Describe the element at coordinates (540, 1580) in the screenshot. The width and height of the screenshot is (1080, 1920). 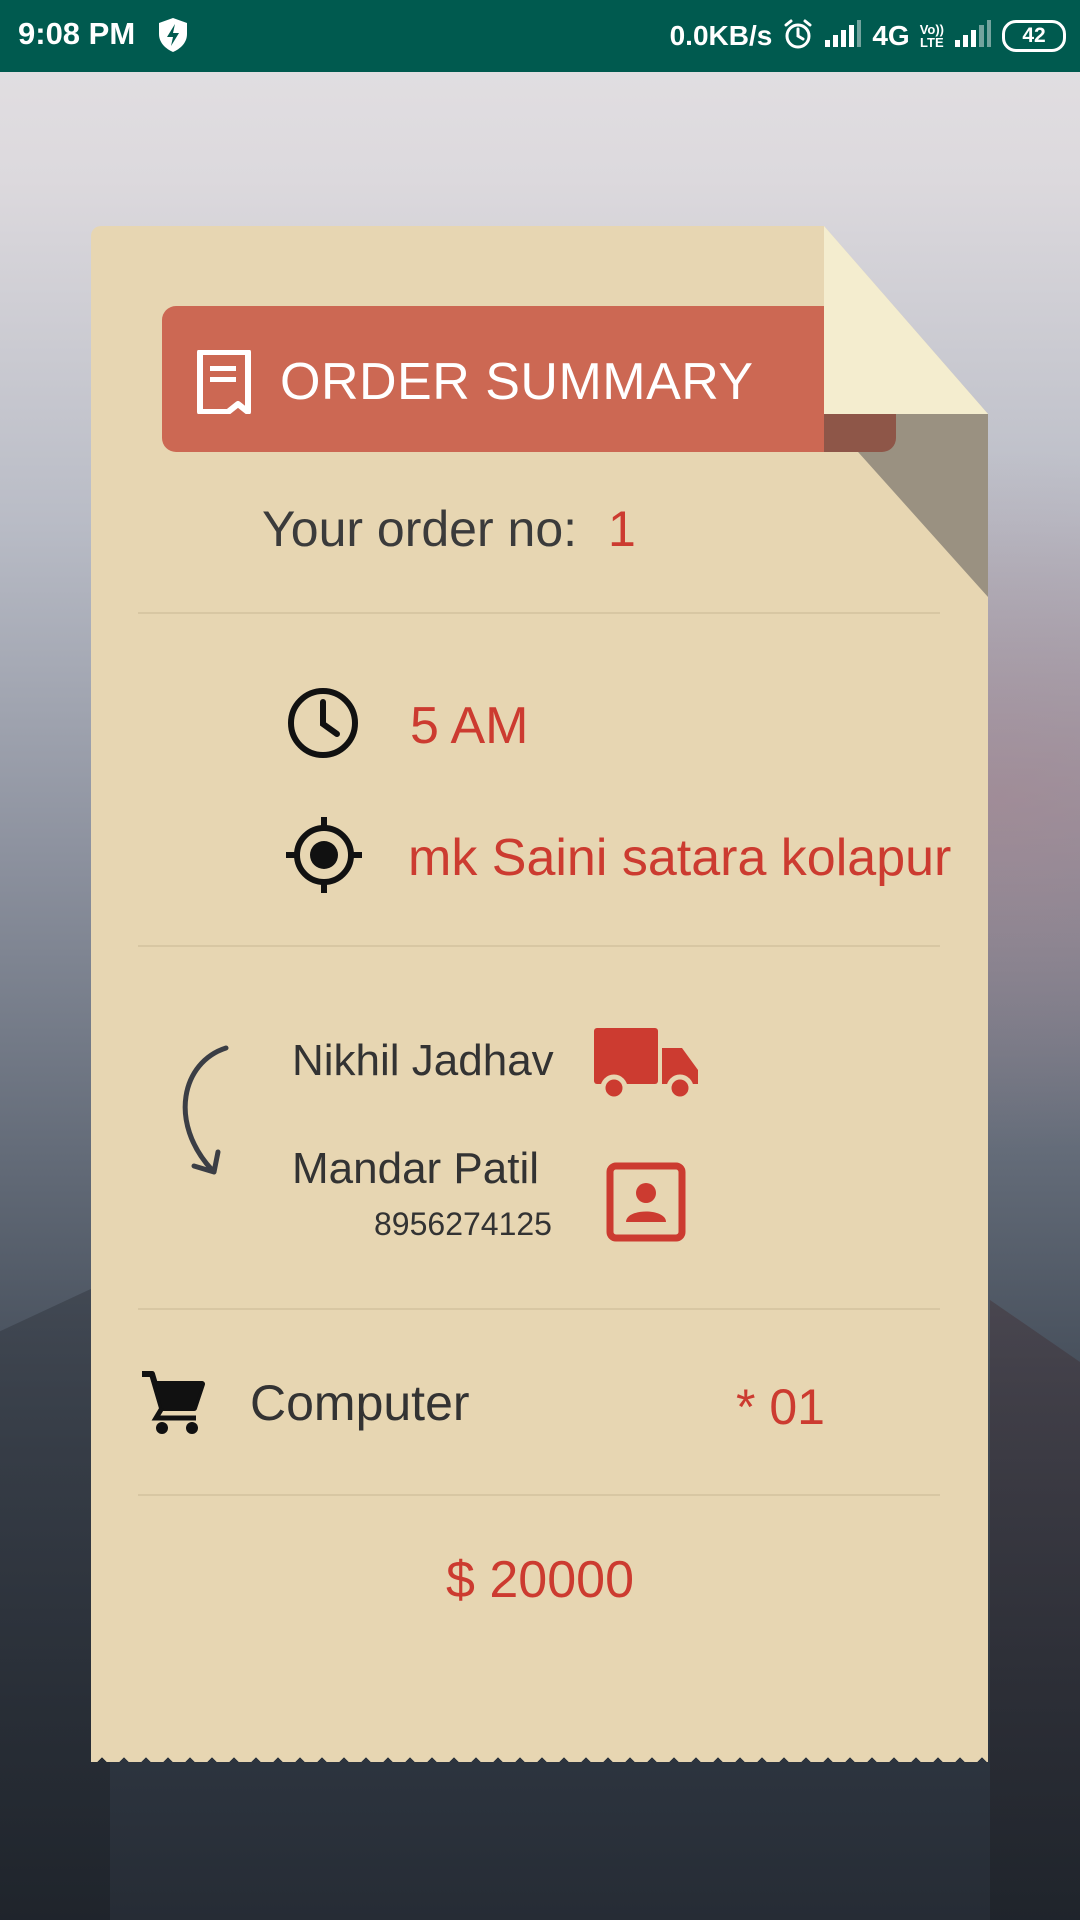
I see `order-total: $ 20000` at that location.